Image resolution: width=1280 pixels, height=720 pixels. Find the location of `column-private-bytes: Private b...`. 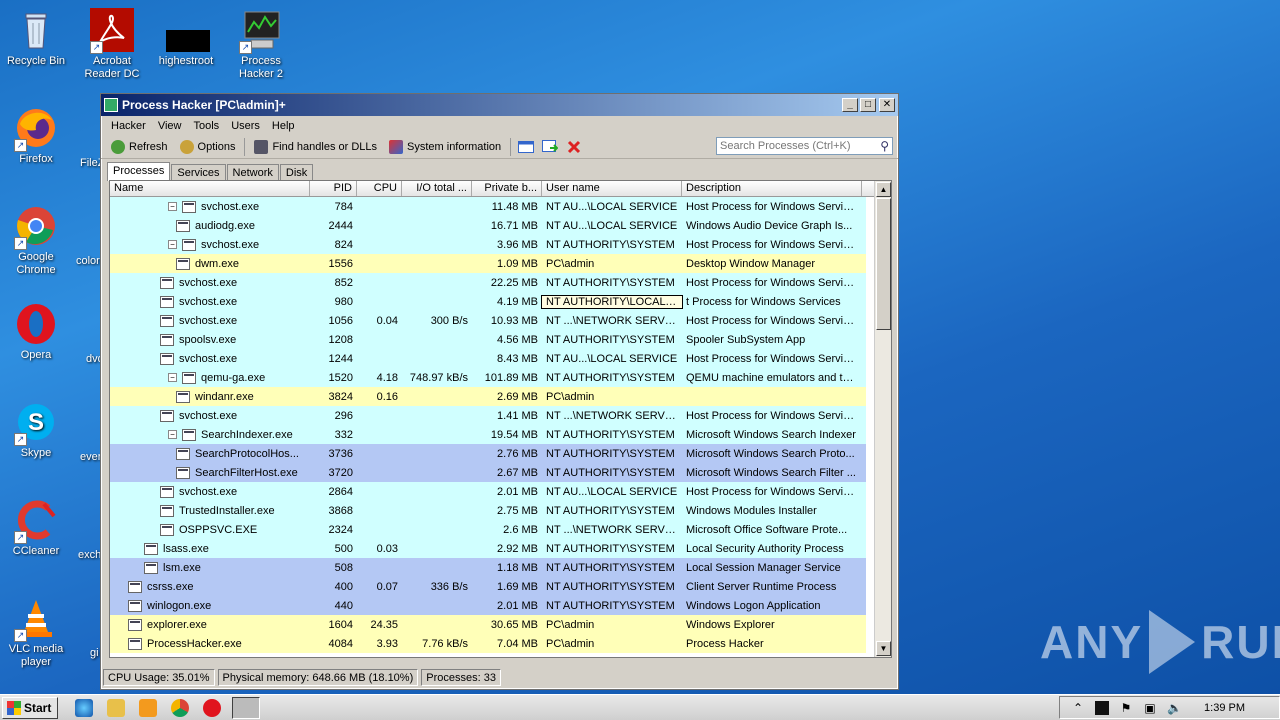

column-private-bytes: Private b... is located at coordinates (507, 188).